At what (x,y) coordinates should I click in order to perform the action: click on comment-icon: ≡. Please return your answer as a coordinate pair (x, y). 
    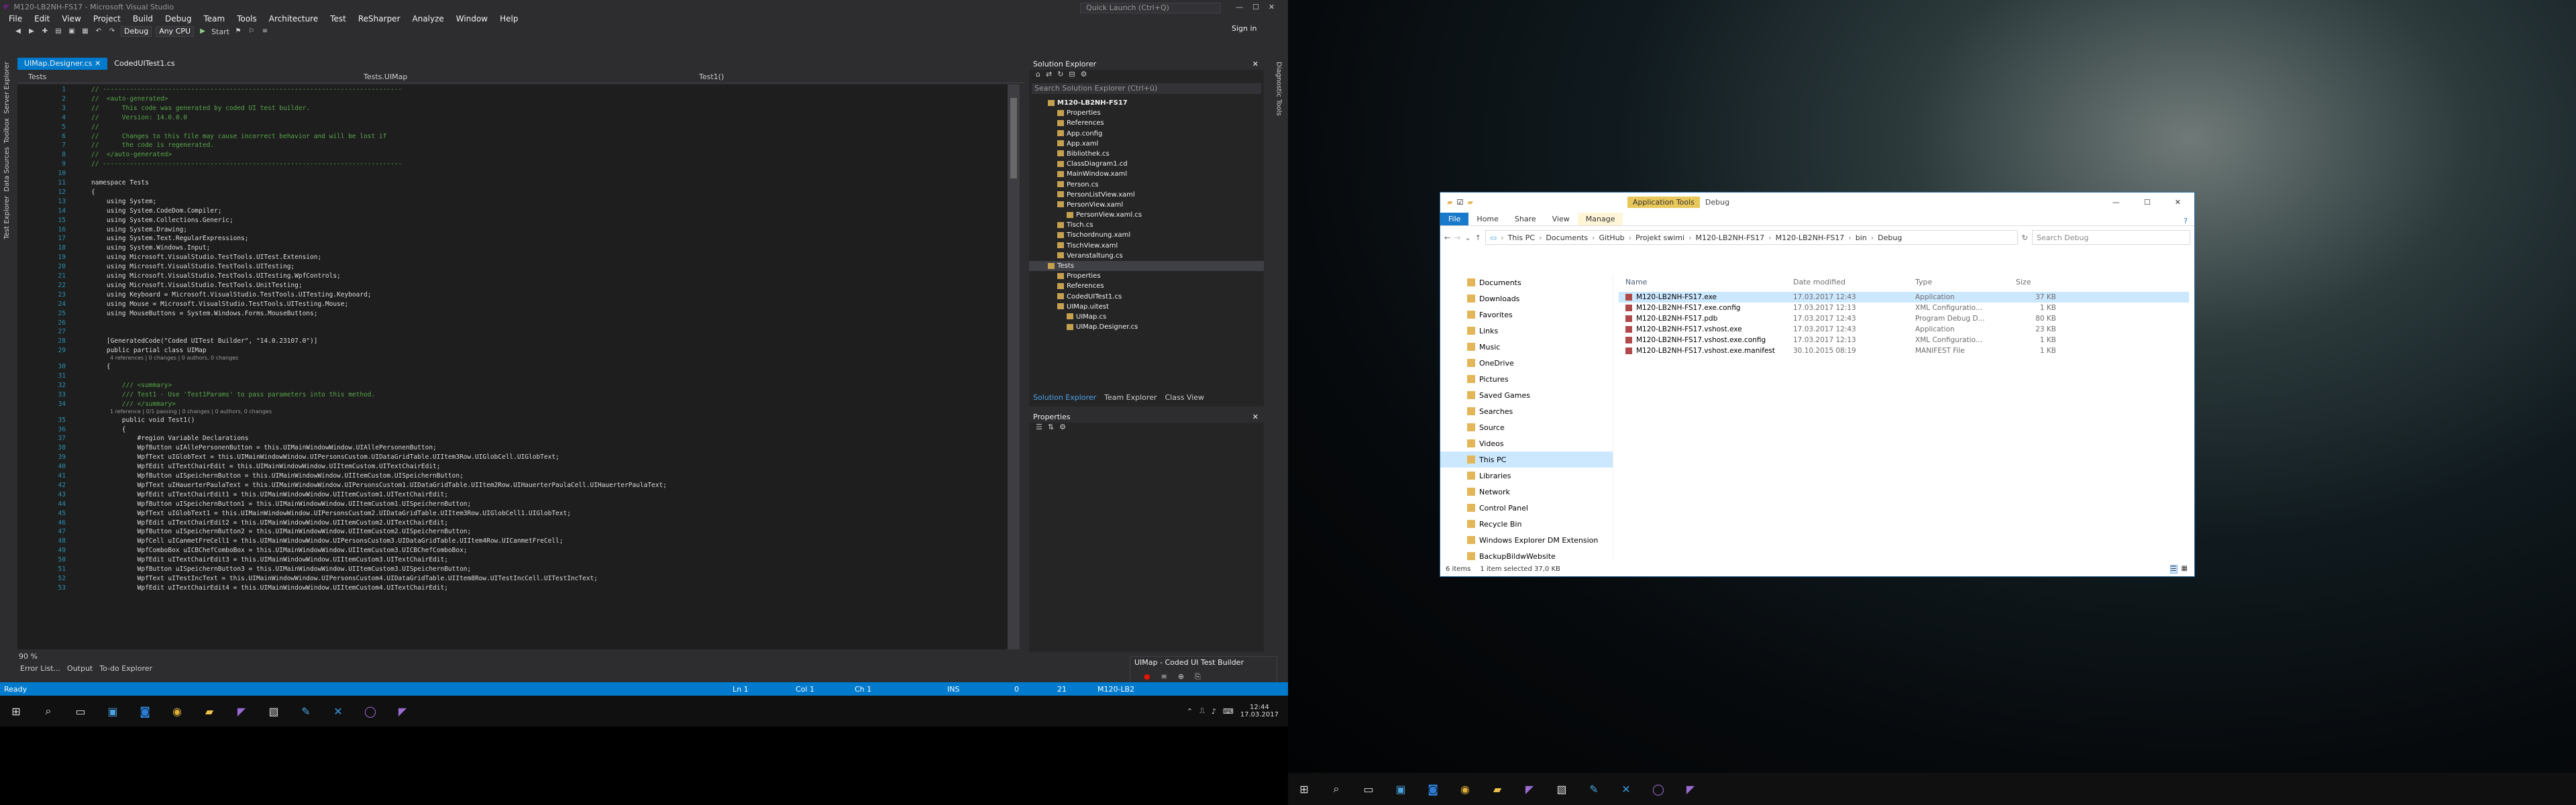
    Looking at the image, I should click on (265, 31).